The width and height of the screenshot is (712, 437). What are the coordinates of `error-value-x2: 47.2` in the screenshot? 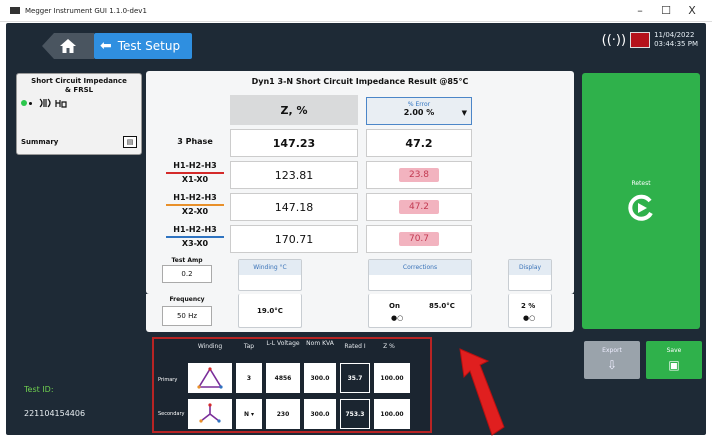 It's located at (419, 207).